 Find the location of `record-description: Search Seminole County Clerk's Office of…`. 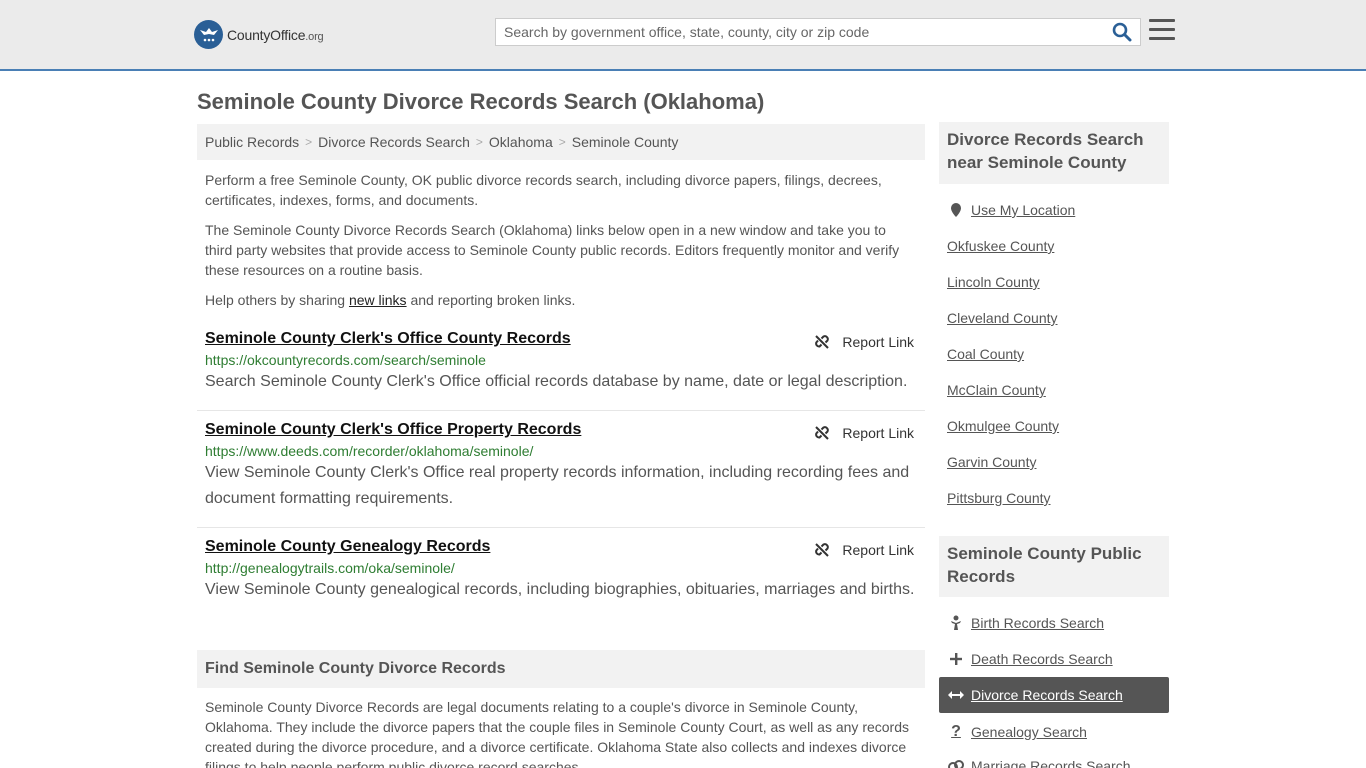

record-description: Search Seminole County Clerk's Office of… is located at coordinates (556, 381).